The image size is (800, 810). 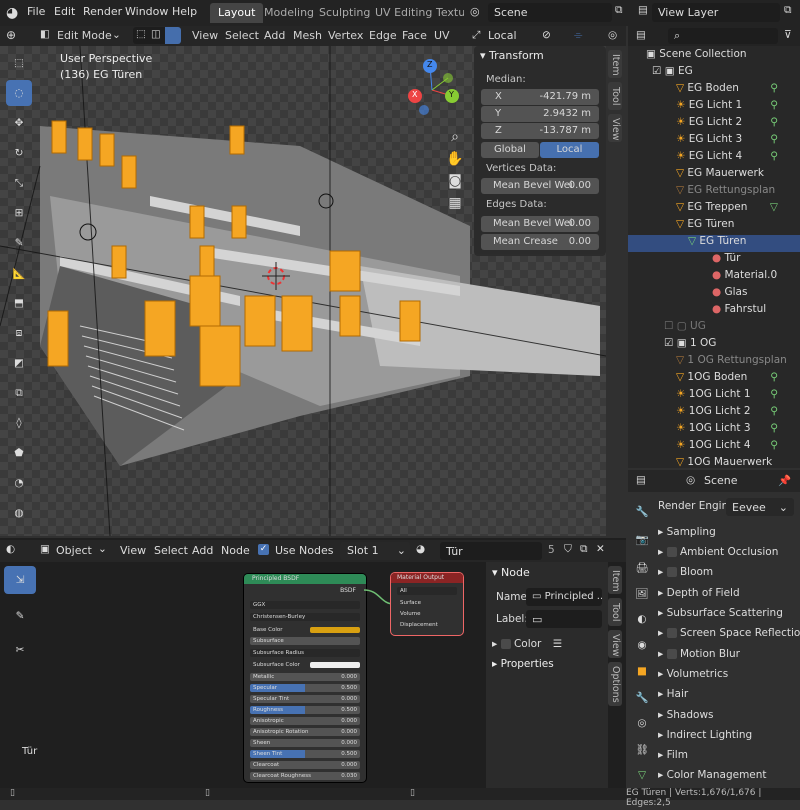 I want to click on inset-tool-icon: ⧈, so click(x=19, y=333).